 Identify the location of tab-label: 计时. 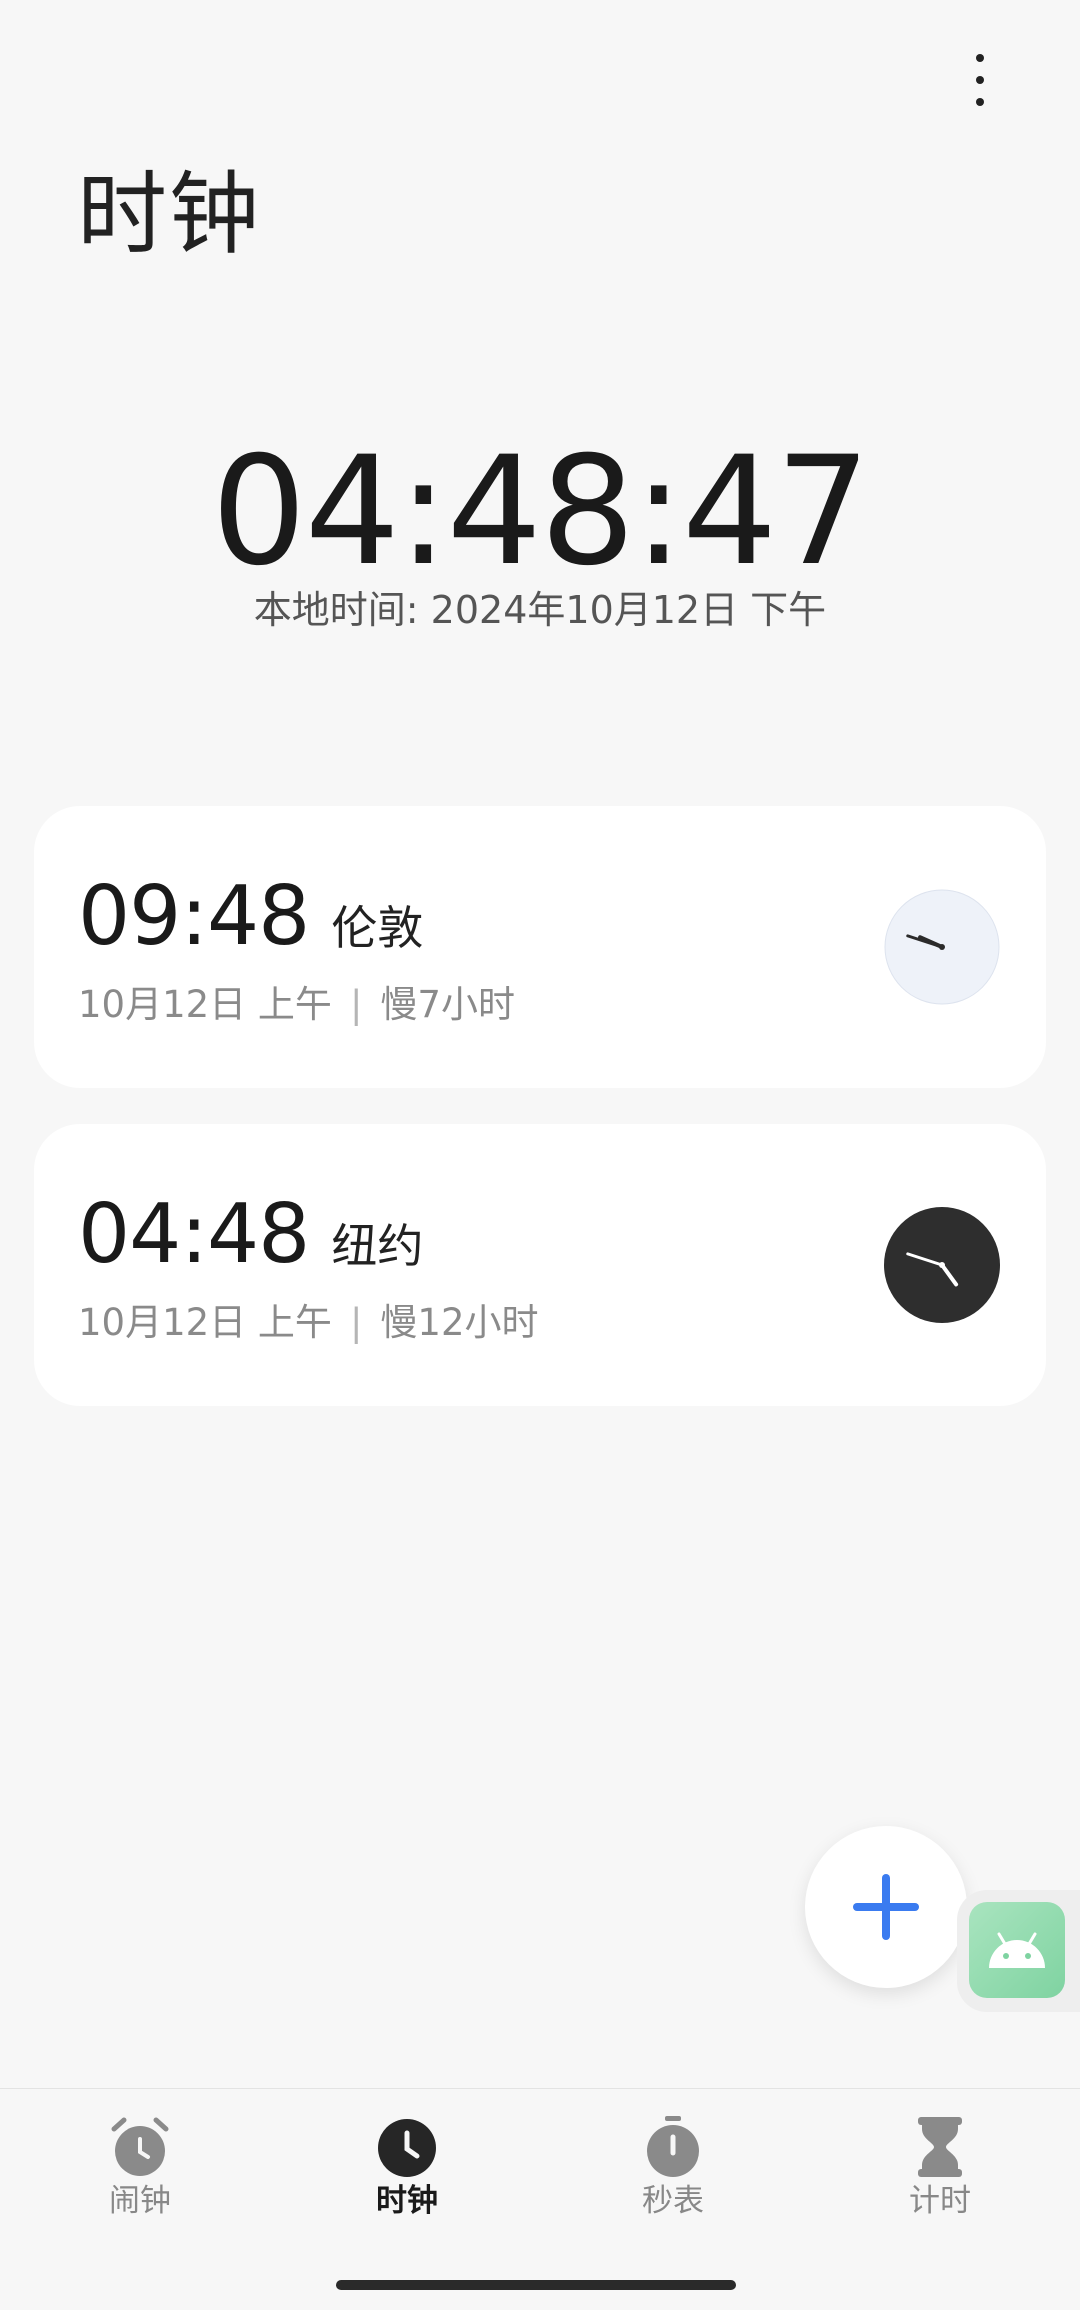
(940, 2201).